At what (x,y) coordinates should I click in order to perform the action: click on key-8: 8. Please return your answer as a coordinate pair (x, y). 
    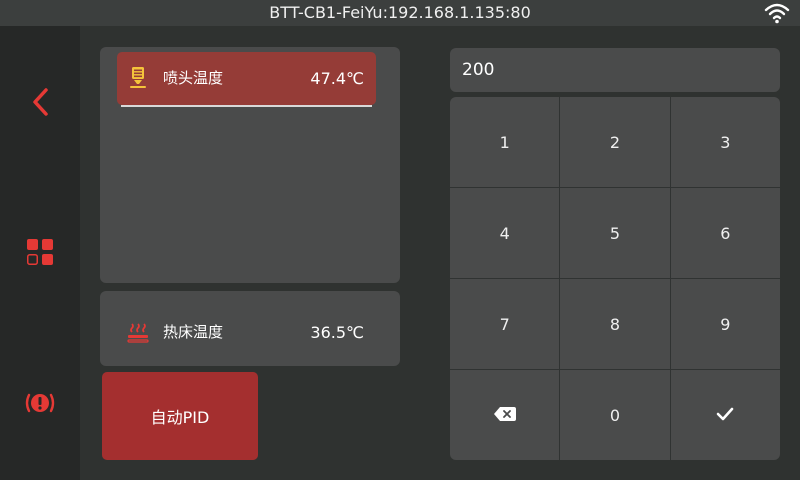
    Looking at the image, I should click on (615, 324).